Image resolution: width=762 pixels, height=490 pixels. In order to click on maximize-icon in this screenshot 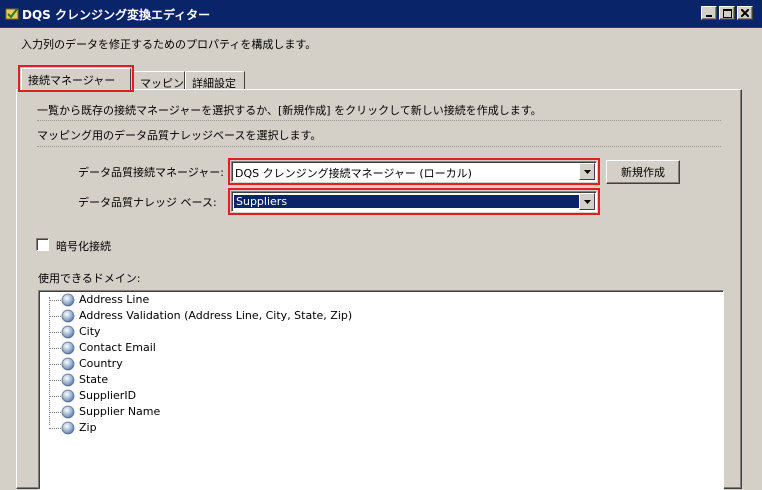, I will do `click(727, 13)`.